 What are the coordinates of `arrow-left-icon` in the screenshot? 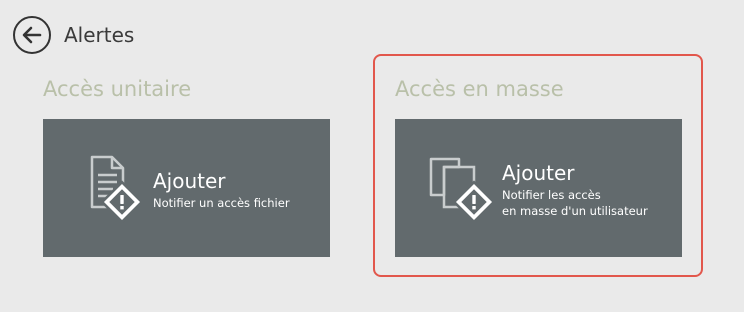 It's located at (32, 35).